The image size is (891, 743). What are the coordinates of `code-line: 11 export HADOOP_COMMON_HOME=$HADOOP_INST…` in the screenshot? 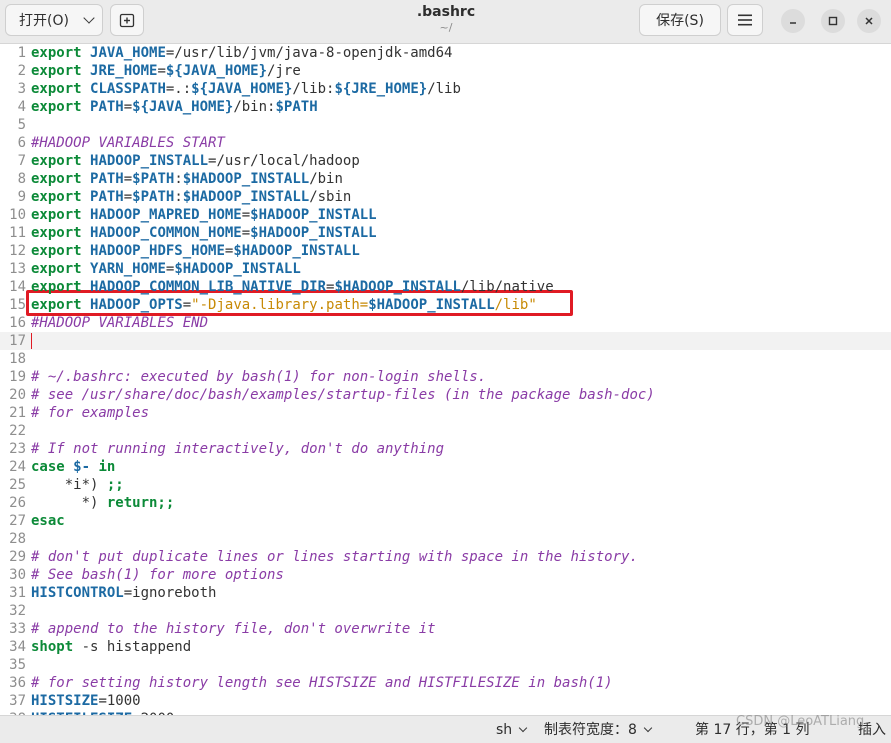 It's located at (445, 233).